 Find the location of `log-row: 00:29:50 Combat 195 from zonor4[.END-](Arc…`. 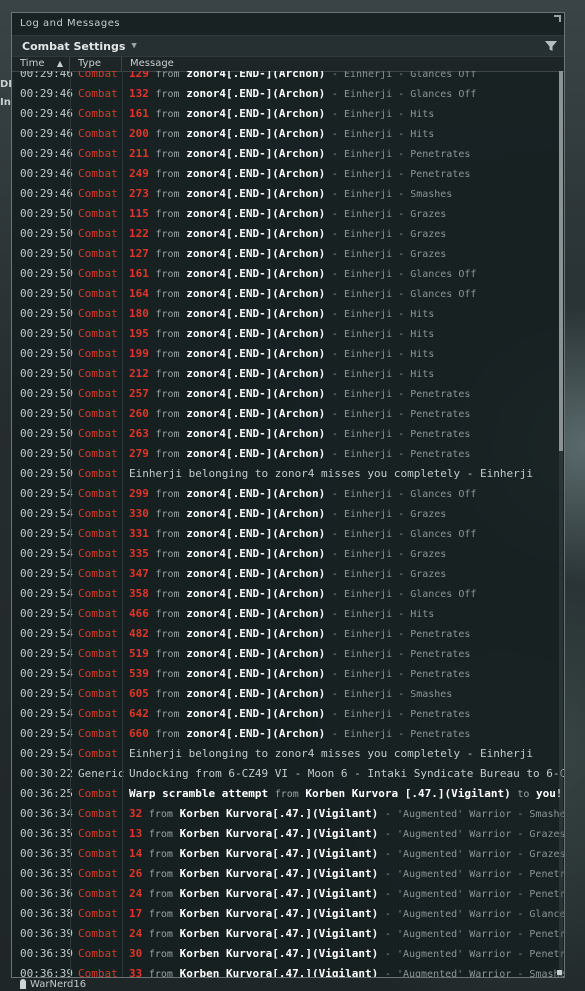

log-row: 00:29:50 Combat 195 from zonor4[.END-](Arc… is located at coordinates (288, 334).